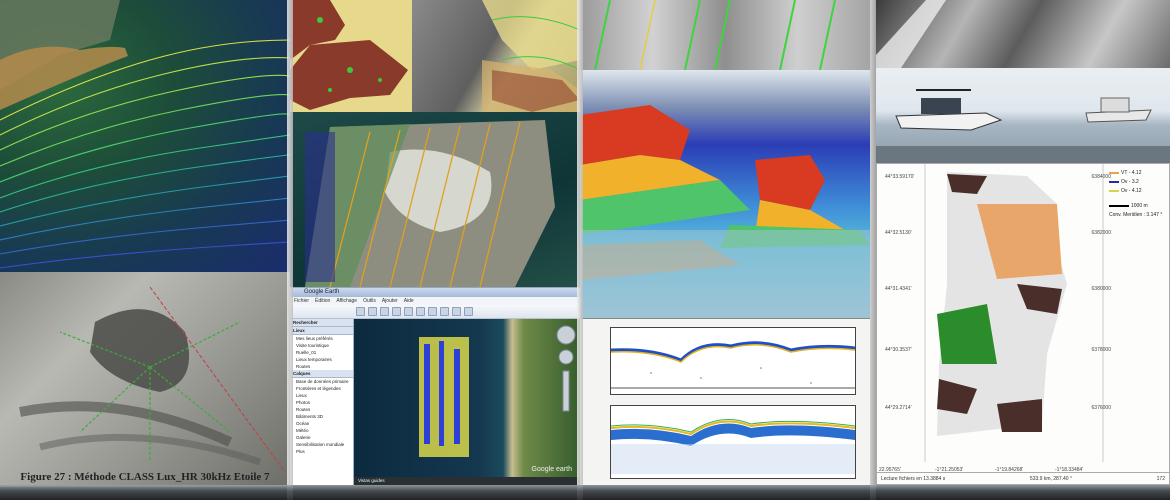 The image size is (1170, 500). I want to click on latitude-label: 44°30.3537', so click(898, 350).